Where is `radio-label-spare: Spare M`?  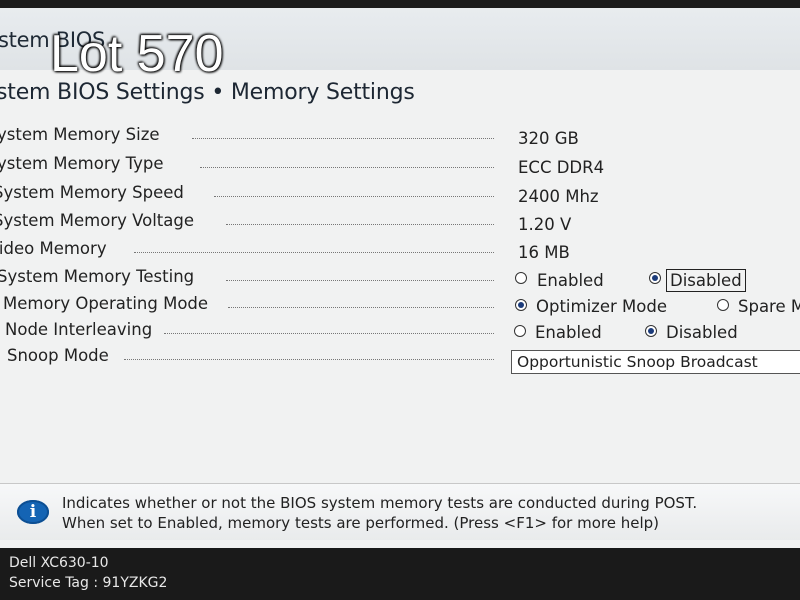
radio-label-spare: Spare M is located at coordinates (769, 306).